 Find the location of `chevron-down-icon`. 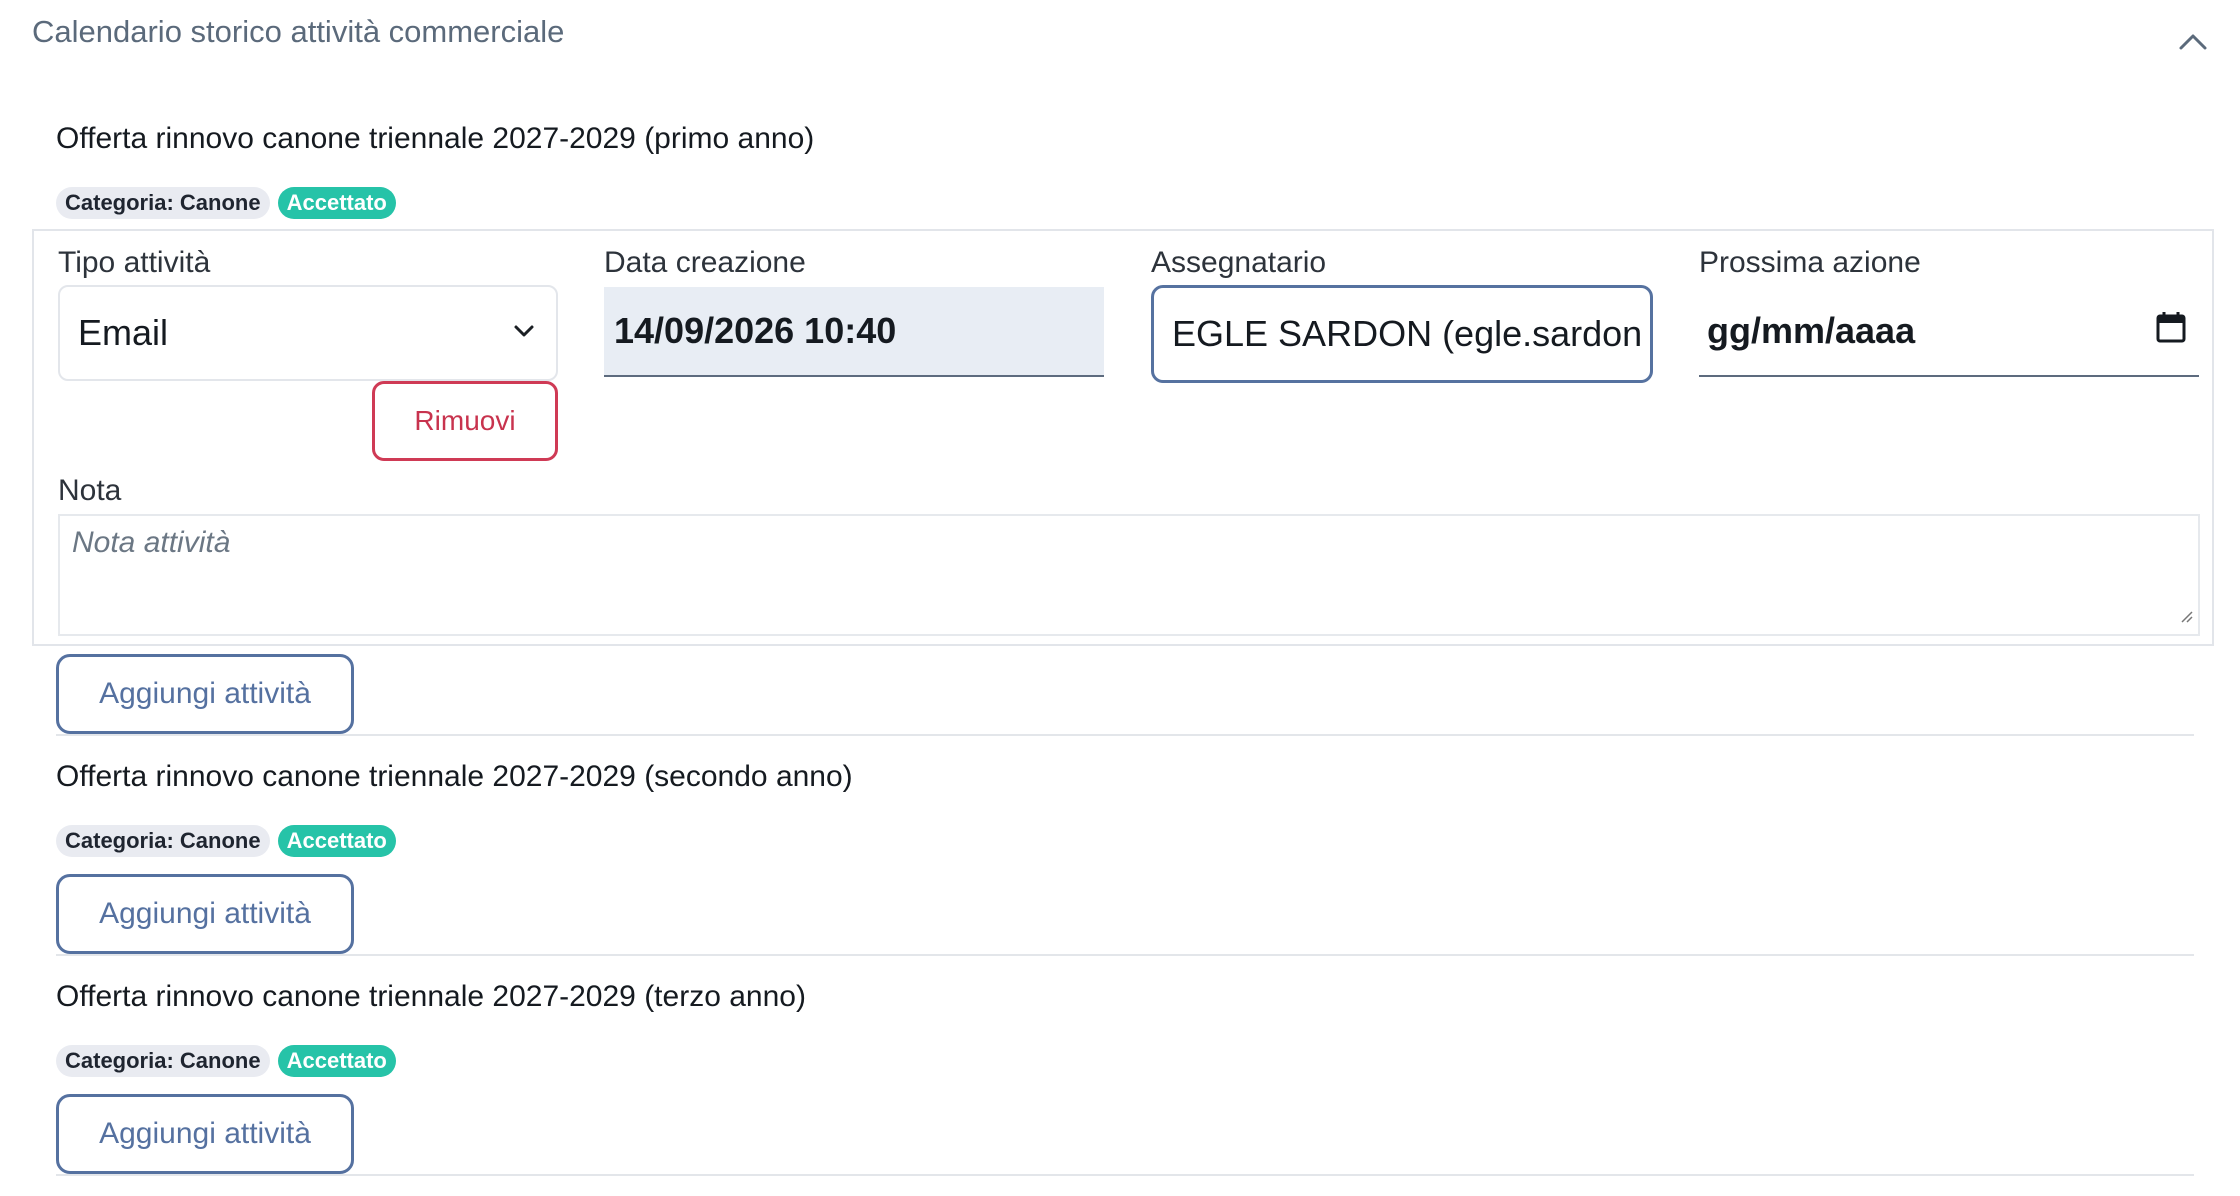

chevron-down-icon is located at coordinates (524, 333).